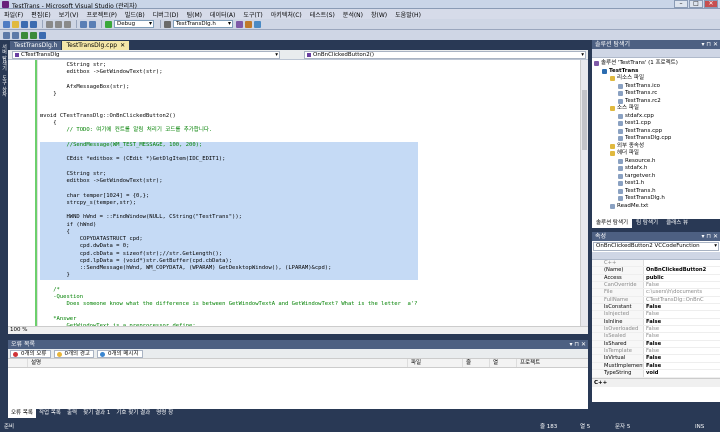 The image size is (720, 432). I want to click on property-value: public, so click(654, 278).